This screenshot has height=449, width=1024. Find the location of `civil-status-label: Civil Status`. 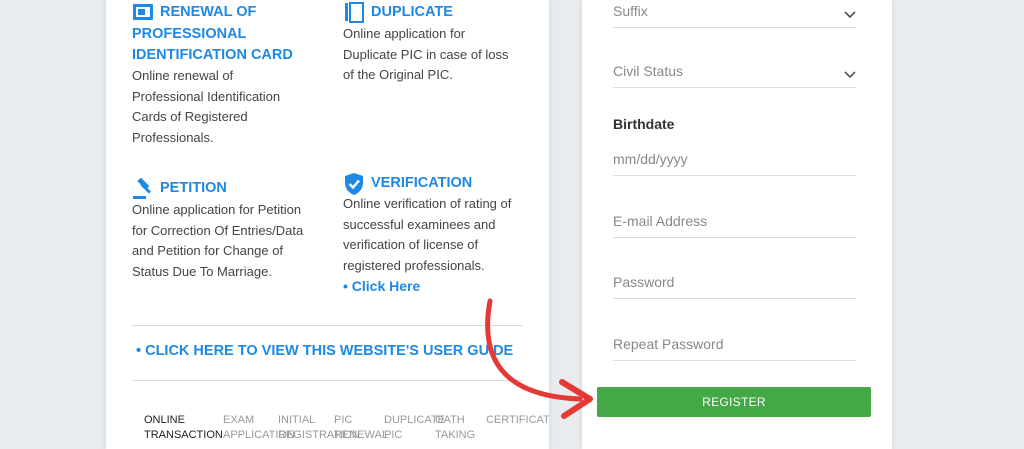

civil-status-label: Civil Status is located at coordinates (648, 71).